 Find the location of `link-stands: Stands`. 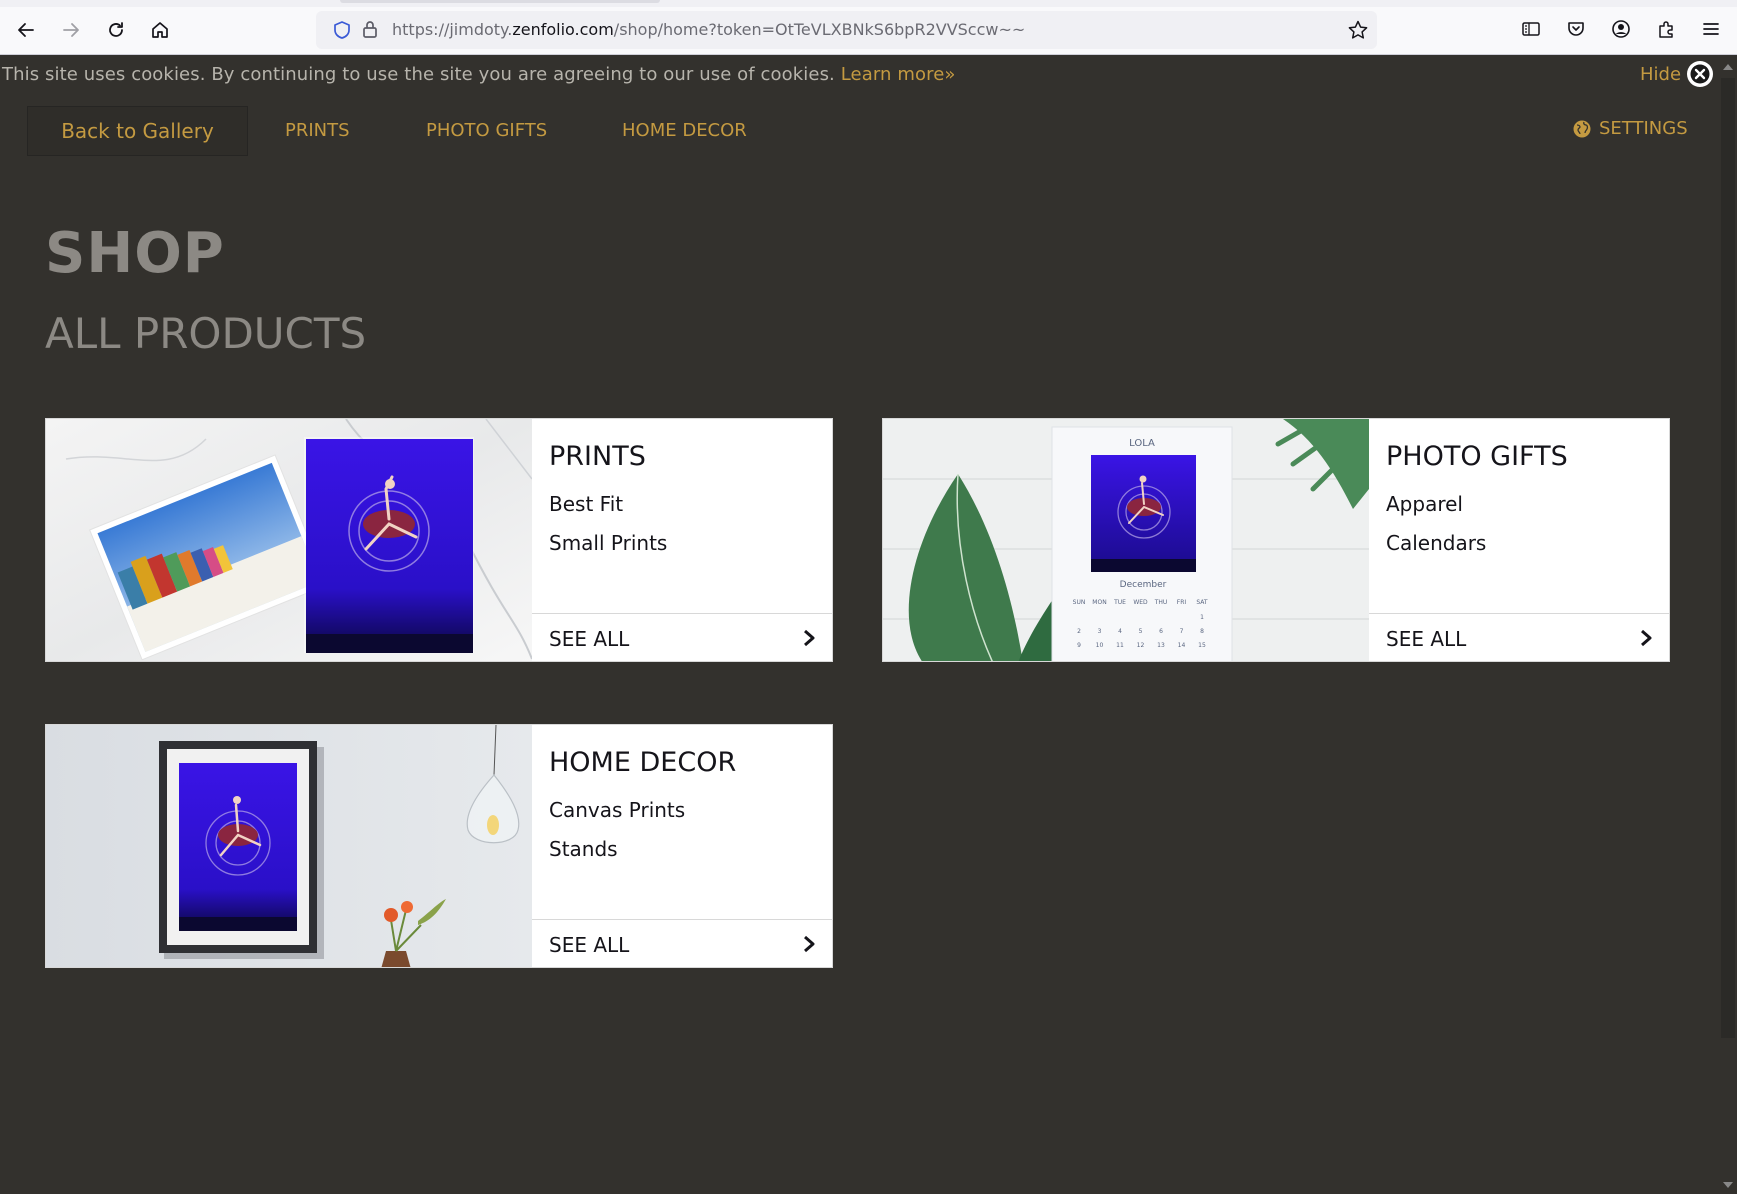

link-stands: Stands is located at coordinates (583, 849).